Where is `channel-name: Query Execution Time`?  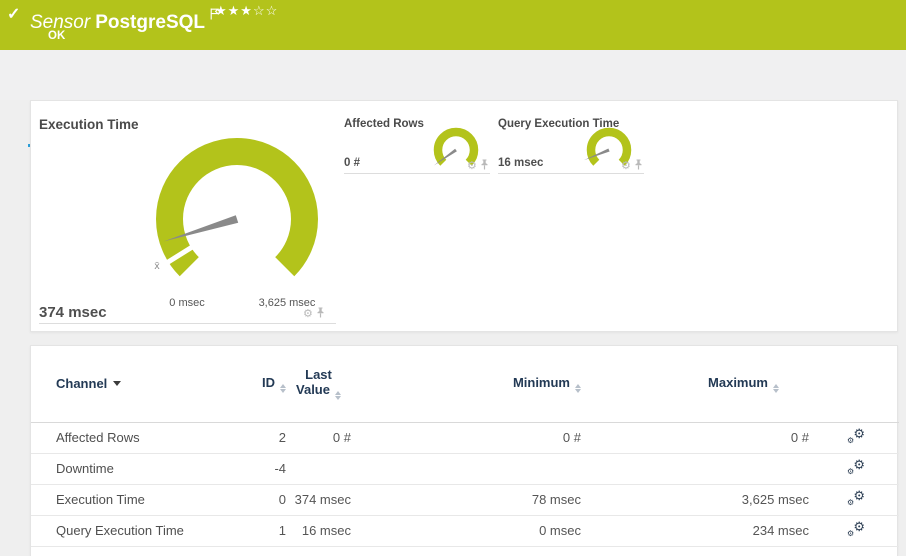 channel-name: Query Execution Time is located at coordinates (136, 531).